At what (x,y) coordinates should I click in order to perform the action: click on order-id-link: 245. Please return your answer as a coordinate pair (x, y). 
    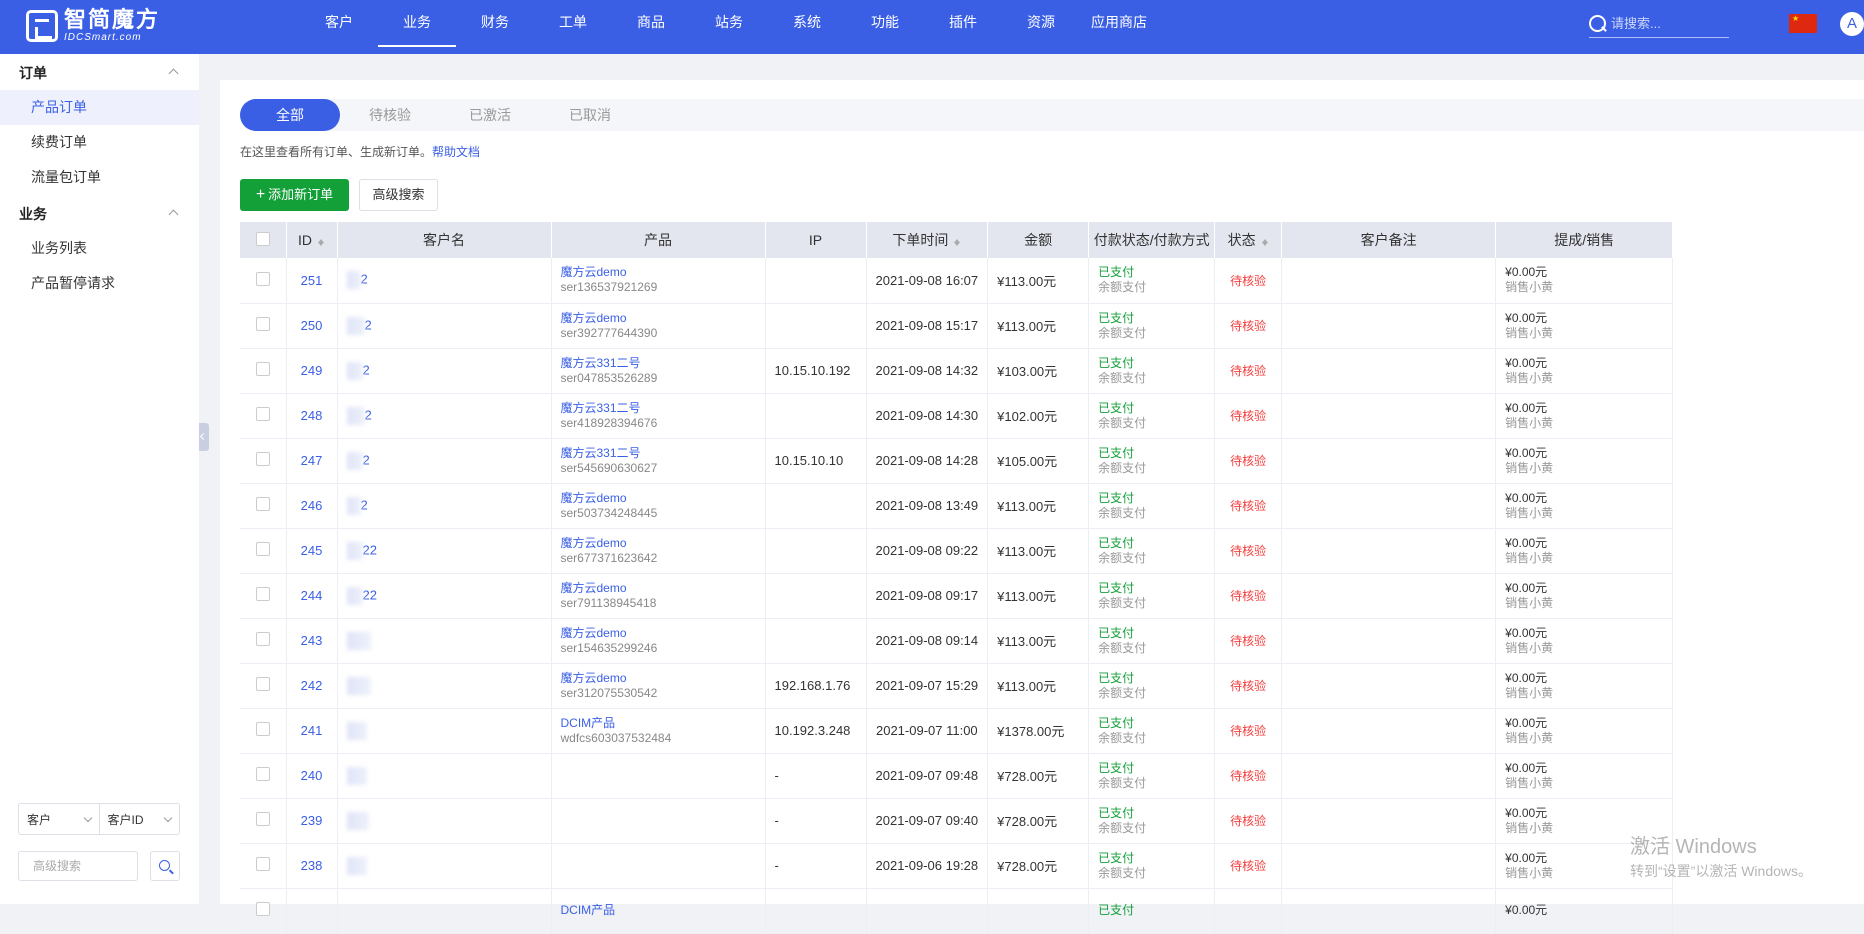
    Looking at the image, I should click on (312, 550).